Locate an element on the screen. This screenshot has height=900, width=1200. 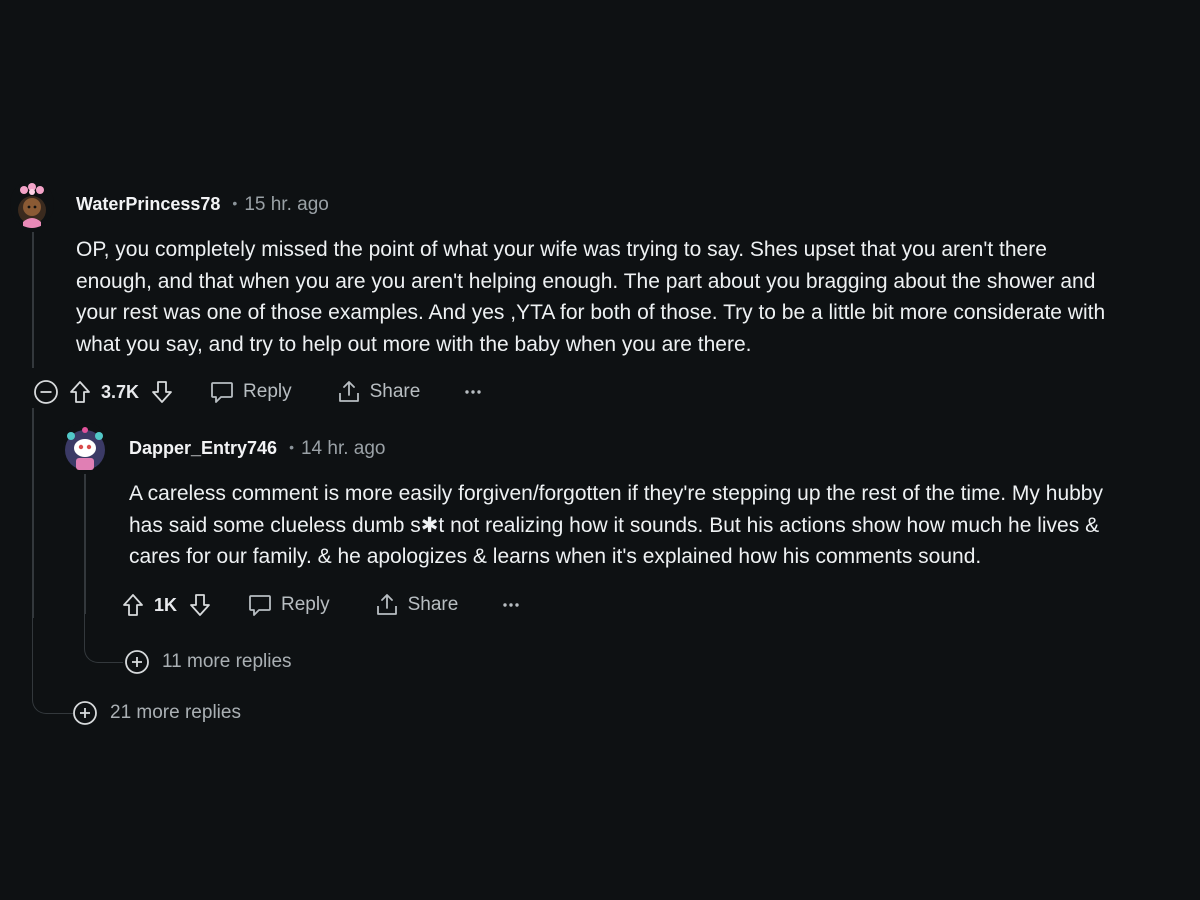
thread-curve-root is located at coordinates (52, 666).